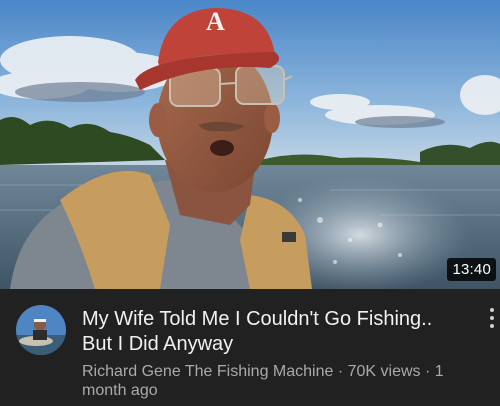 This screenshot has width=500, height=406. I want to click on cap-logo: A, so click(215, 21).